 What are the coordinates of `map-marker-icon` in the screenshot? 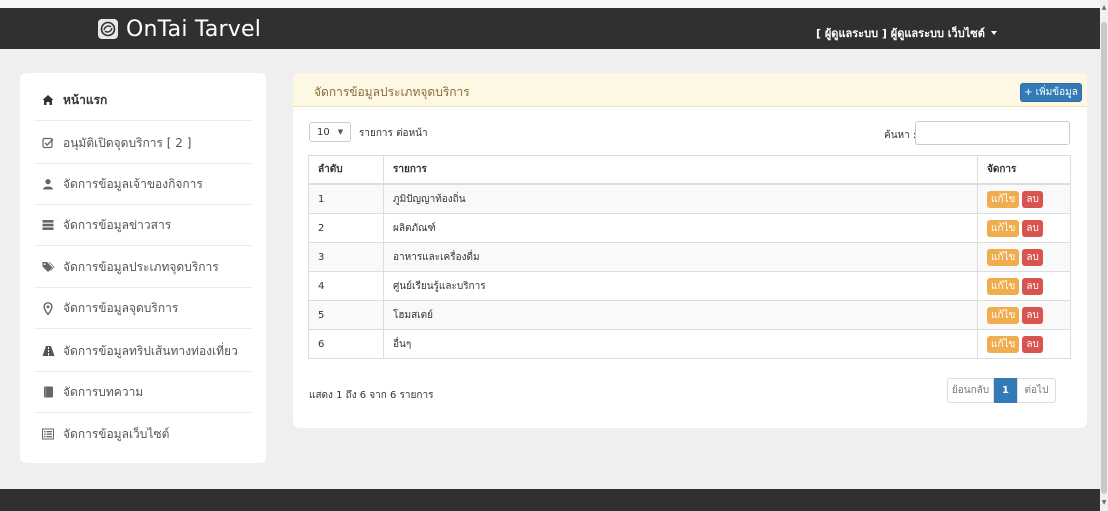 It's located at (48, 308).